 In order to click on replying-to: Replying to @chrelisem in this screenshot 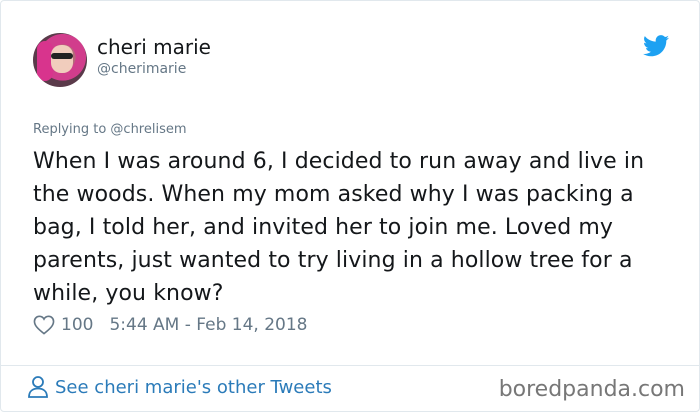, I will do `click(110, 129)`.